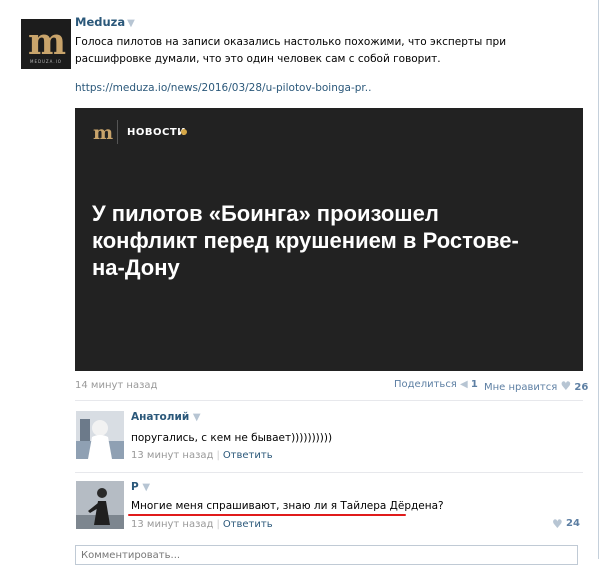 This screenshot has width=600, height=565. I want to click on like-count: 26, so click(581, 387).